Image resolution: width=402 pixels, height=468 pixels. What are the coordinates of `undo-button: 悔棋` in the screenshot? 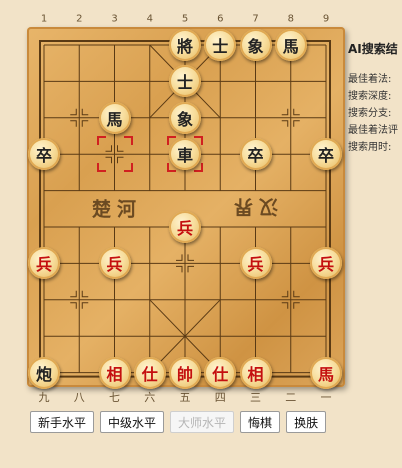 It's located at (260, 422).